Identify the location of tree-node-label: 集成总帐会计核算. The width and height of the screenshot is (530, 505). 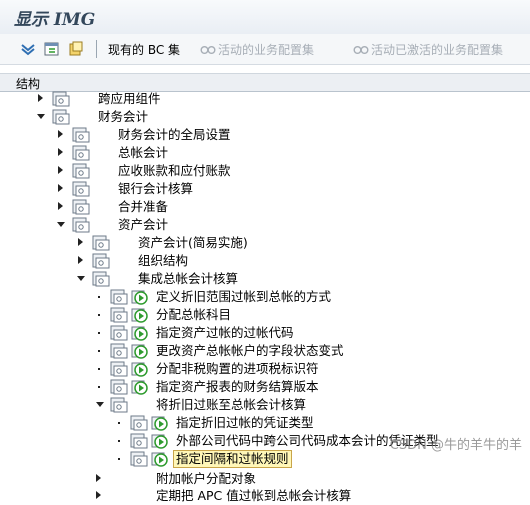
(188, 278).